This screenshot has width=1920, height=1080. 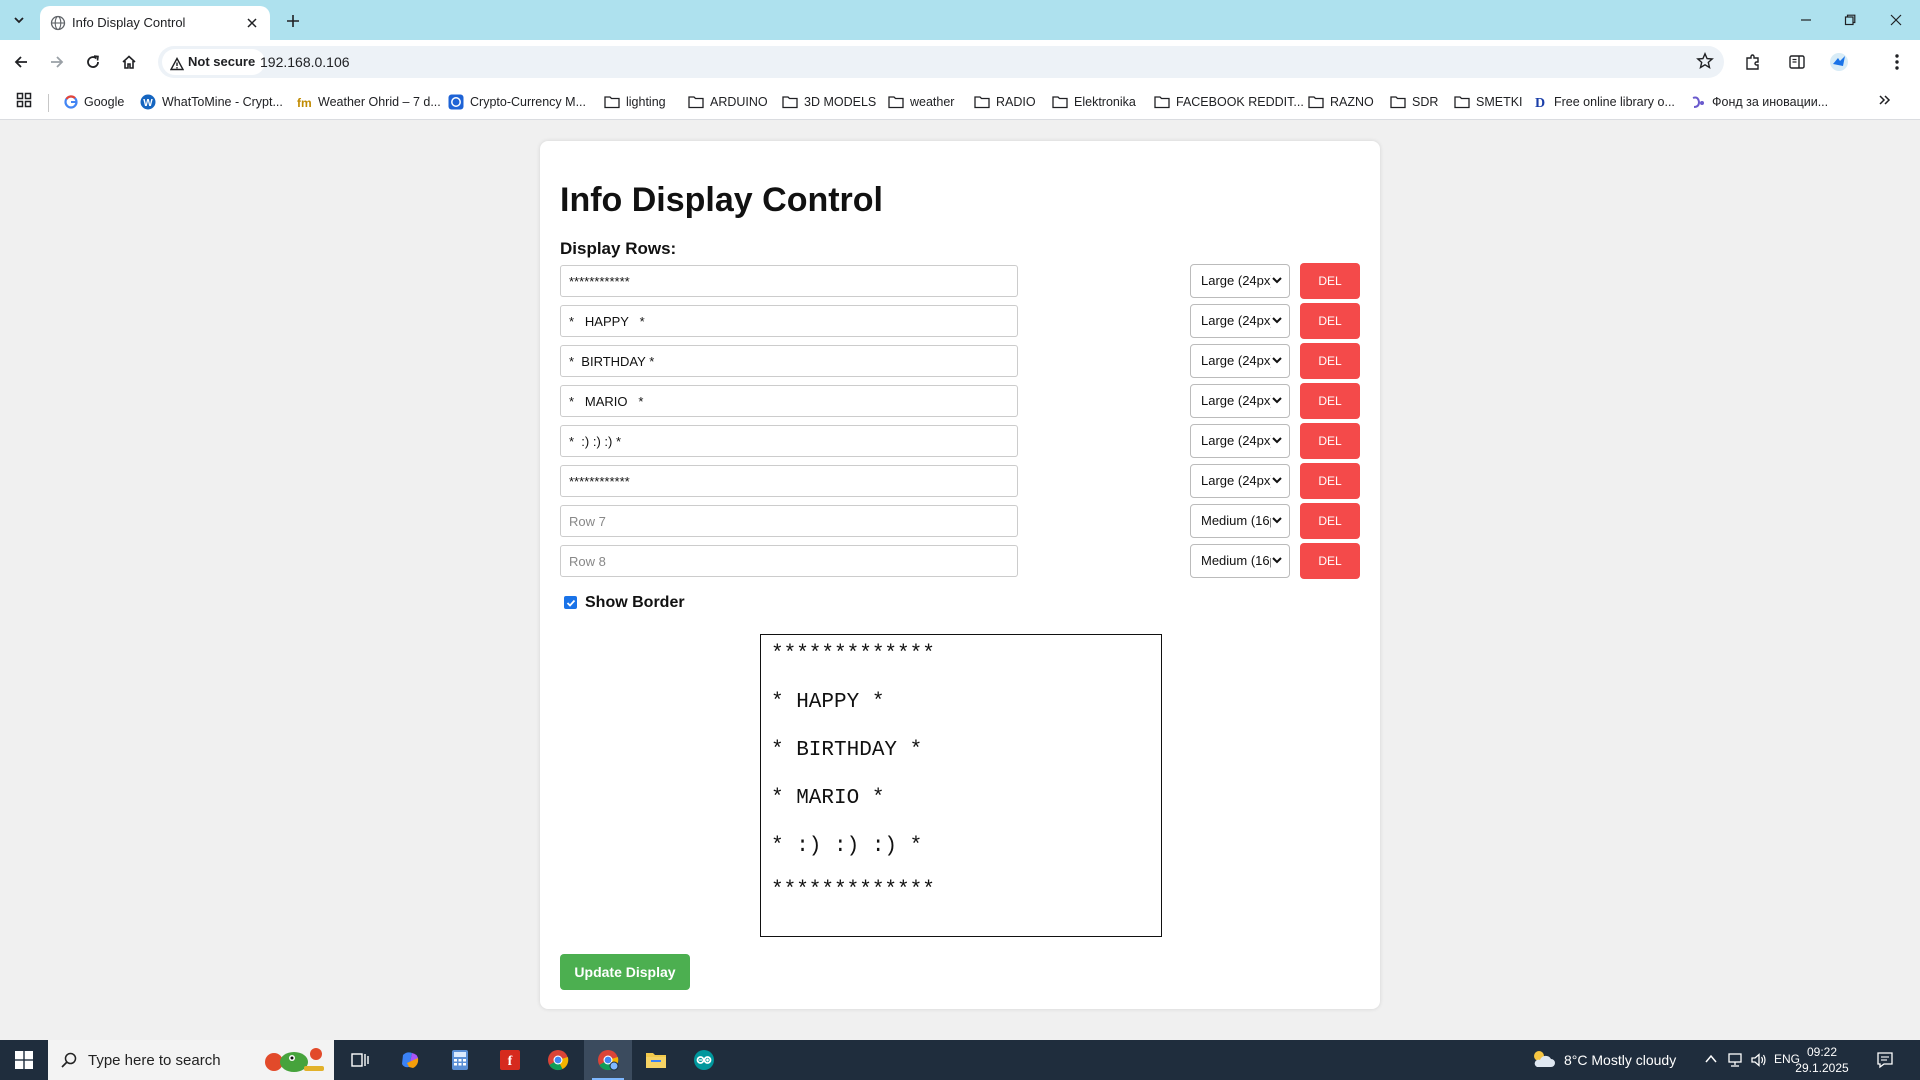 I want to click on delete-row-button-3: DEL, so click(x=1330, y=361).